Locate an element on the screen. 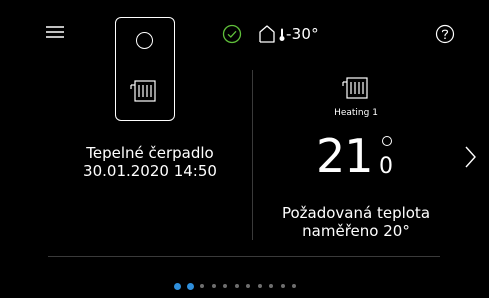 This screenshot has width=489, height=298. help-button is located at coordinates (445, 34).